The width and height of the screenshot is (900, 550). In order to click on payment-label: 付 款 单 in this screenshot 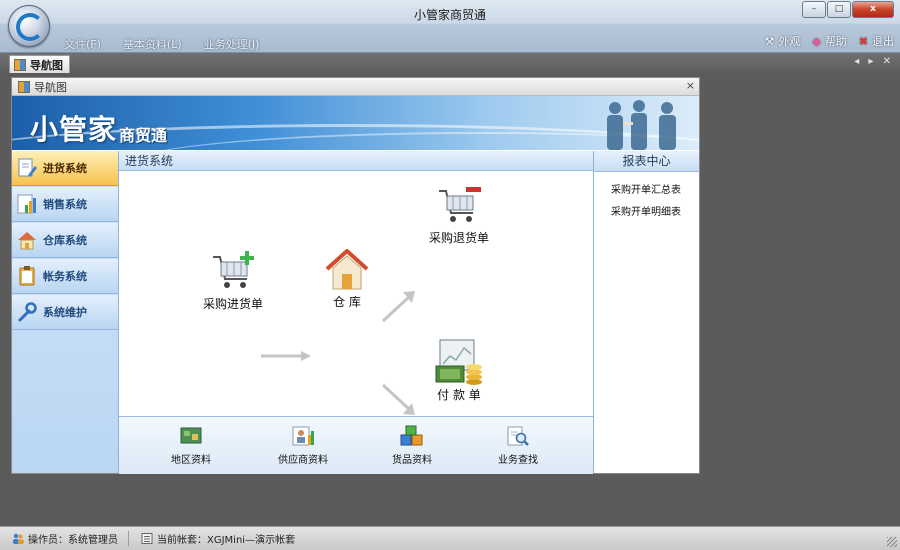, I will do `click(459, 395)`.